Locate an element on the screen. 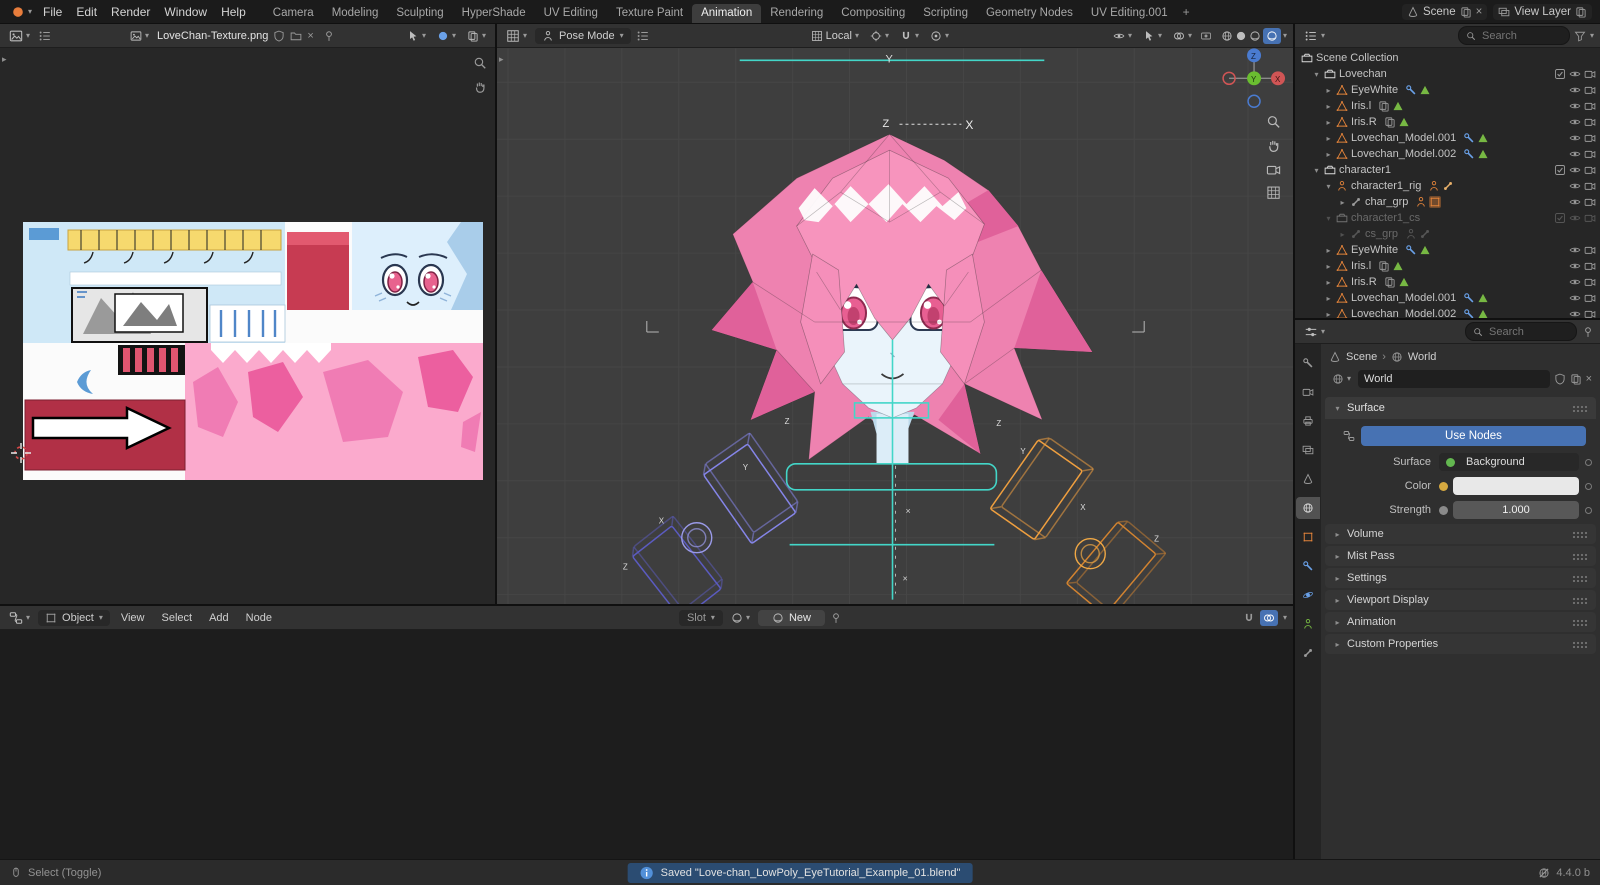  uv-overlays-button: ▾ is located at coordinates (446, 36).